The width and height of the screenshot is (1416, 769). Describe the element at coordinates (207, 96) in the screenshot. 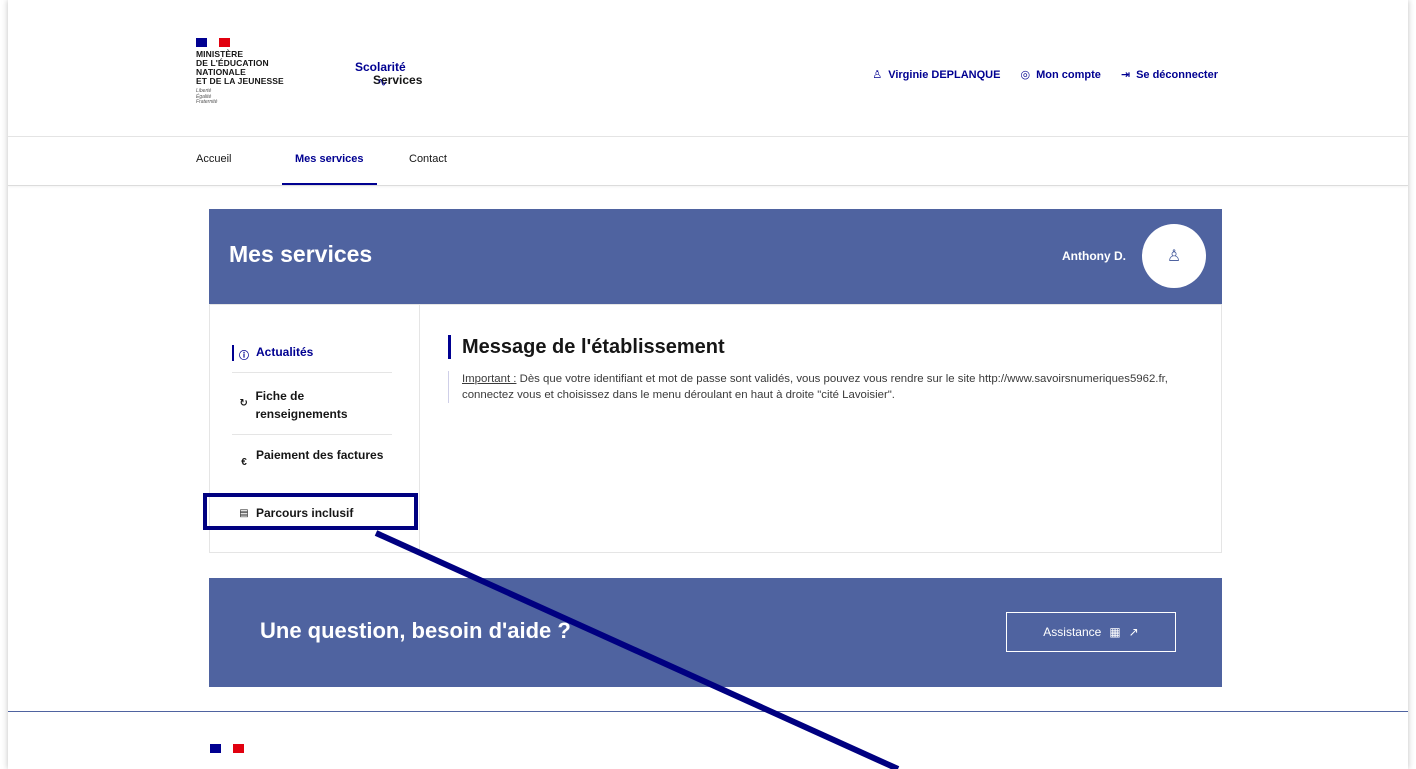

I see `republic-motto: Liberté Égalité Fraternité` at that location.